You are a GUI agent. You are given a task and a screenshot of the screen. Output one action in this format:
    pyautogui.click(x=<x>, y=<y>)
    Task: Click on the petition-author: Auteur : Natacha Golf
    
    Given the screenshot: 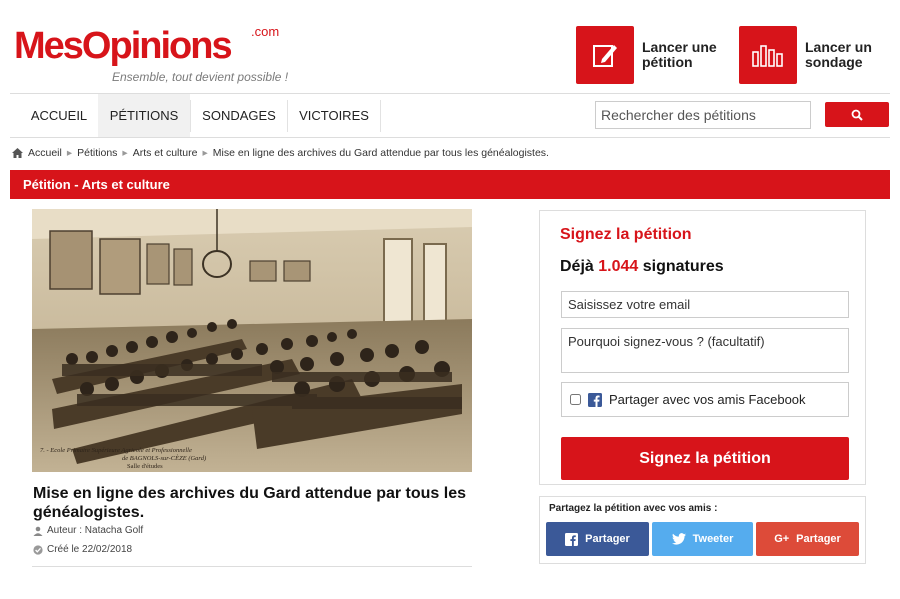 What is the action you would take?
    pyautogui.click(x=88, y=530)
    